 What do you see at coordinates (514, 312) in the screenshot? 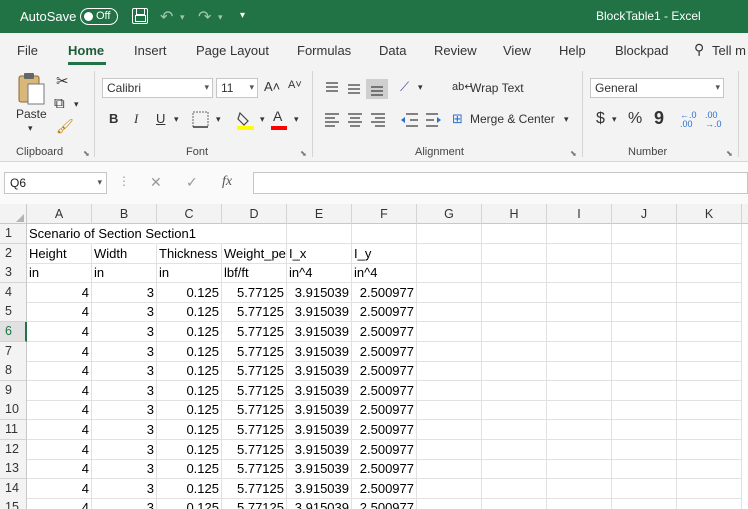
I see `cell-h5` at bounding box center [514, 312].